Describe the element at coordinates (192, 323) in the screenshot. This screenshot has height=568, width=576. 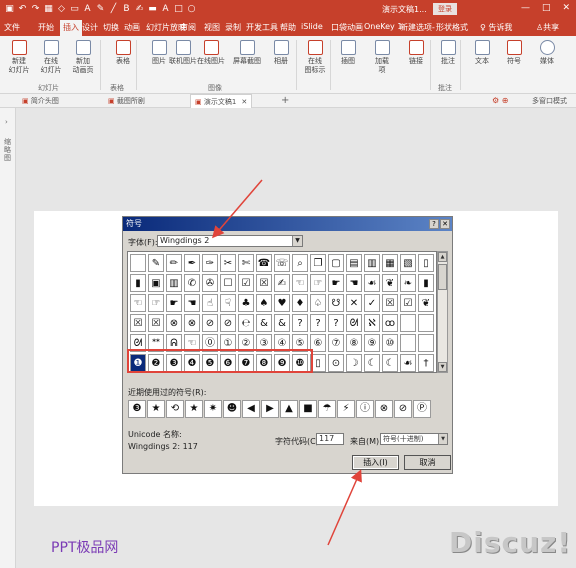
I see `symbol-cell: ⊗` at that location.